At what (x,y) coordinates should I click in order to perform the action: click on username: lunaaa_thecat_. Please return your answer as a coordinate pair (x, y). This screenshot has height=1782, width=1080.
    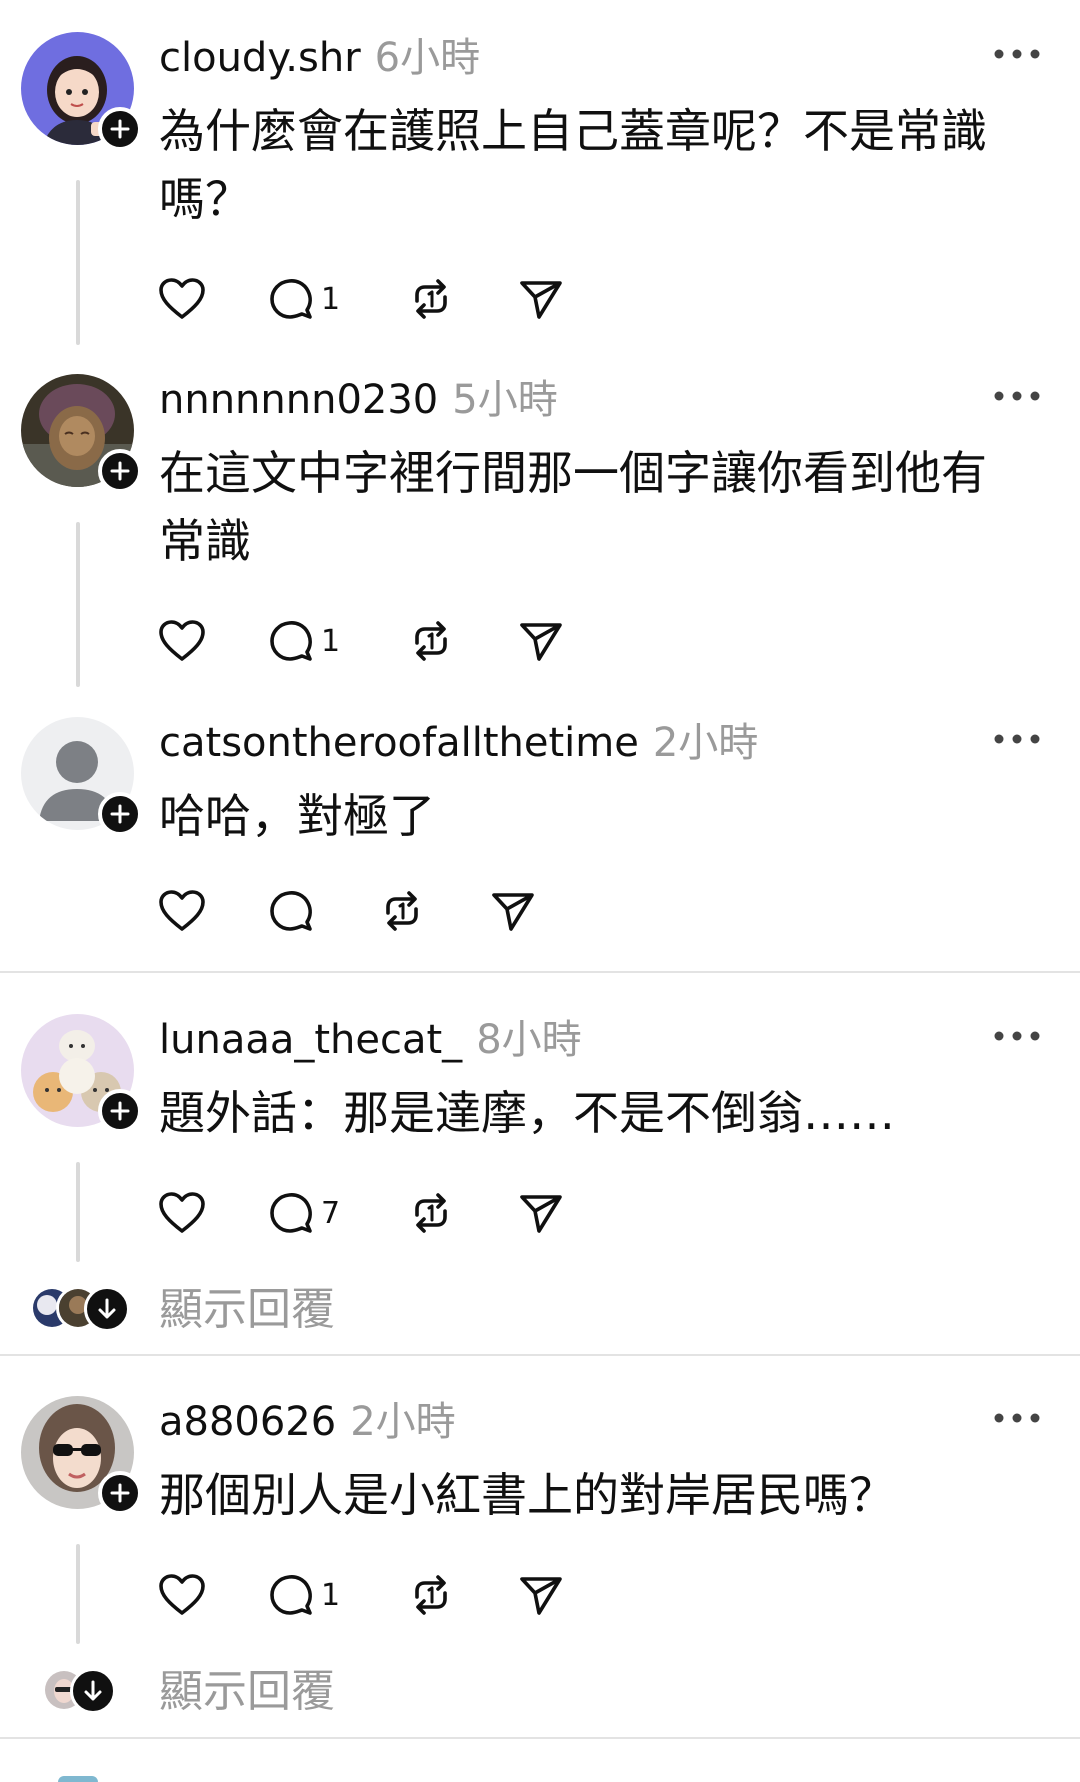
    Looking at the image, I should click on (310, 1040).